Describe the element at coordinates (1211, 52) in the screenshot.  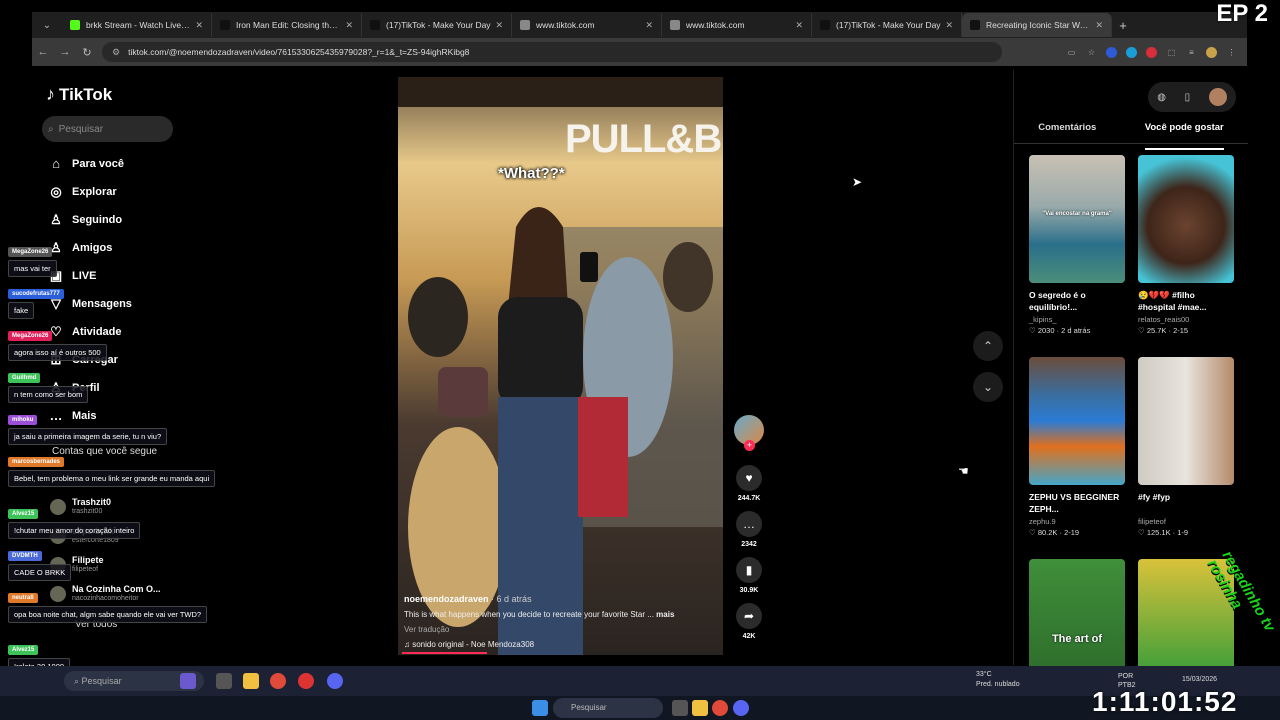
I see `profile-avatar` at that location.